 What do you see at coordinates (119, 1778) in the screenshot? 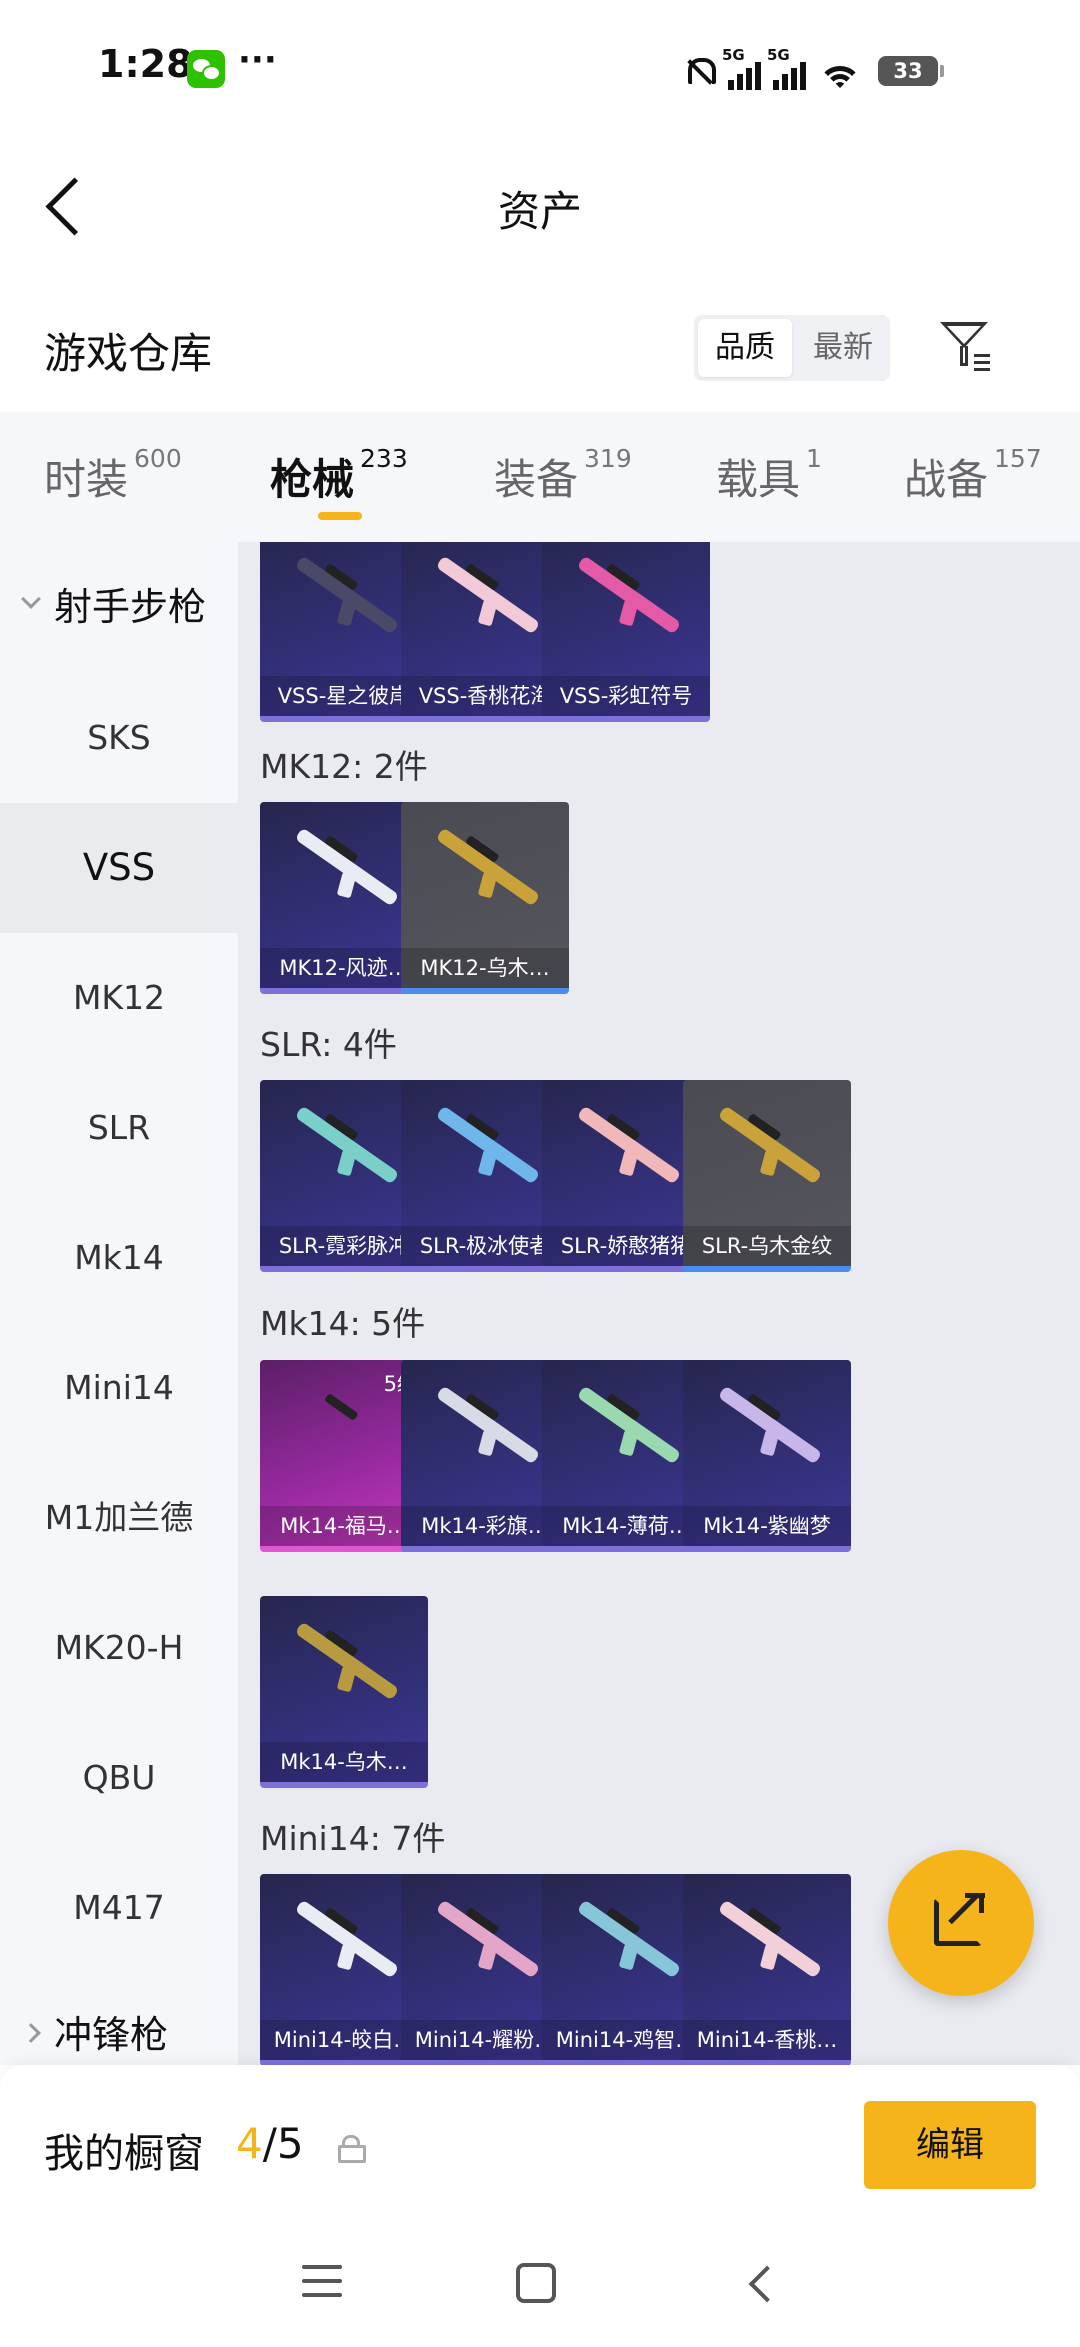
I see `sidebar-item-qbu: QBU` at bounding box center [119, 1778].